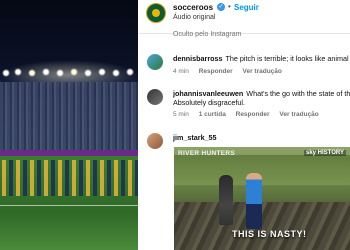 This screenshot has height=250, width=350. I want to click on commenter-username: dennisbarross, so click(198, 58).